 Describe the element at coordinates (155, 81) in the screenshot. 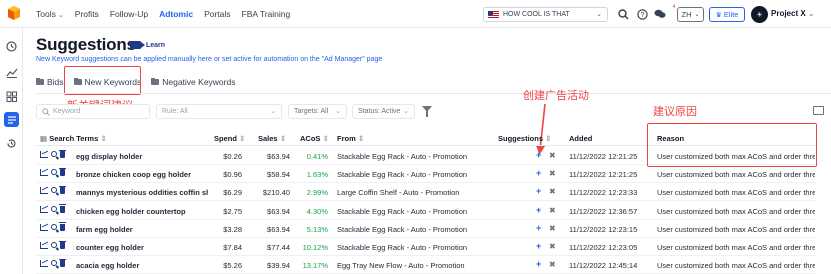

I see `folder-icon` at that location.